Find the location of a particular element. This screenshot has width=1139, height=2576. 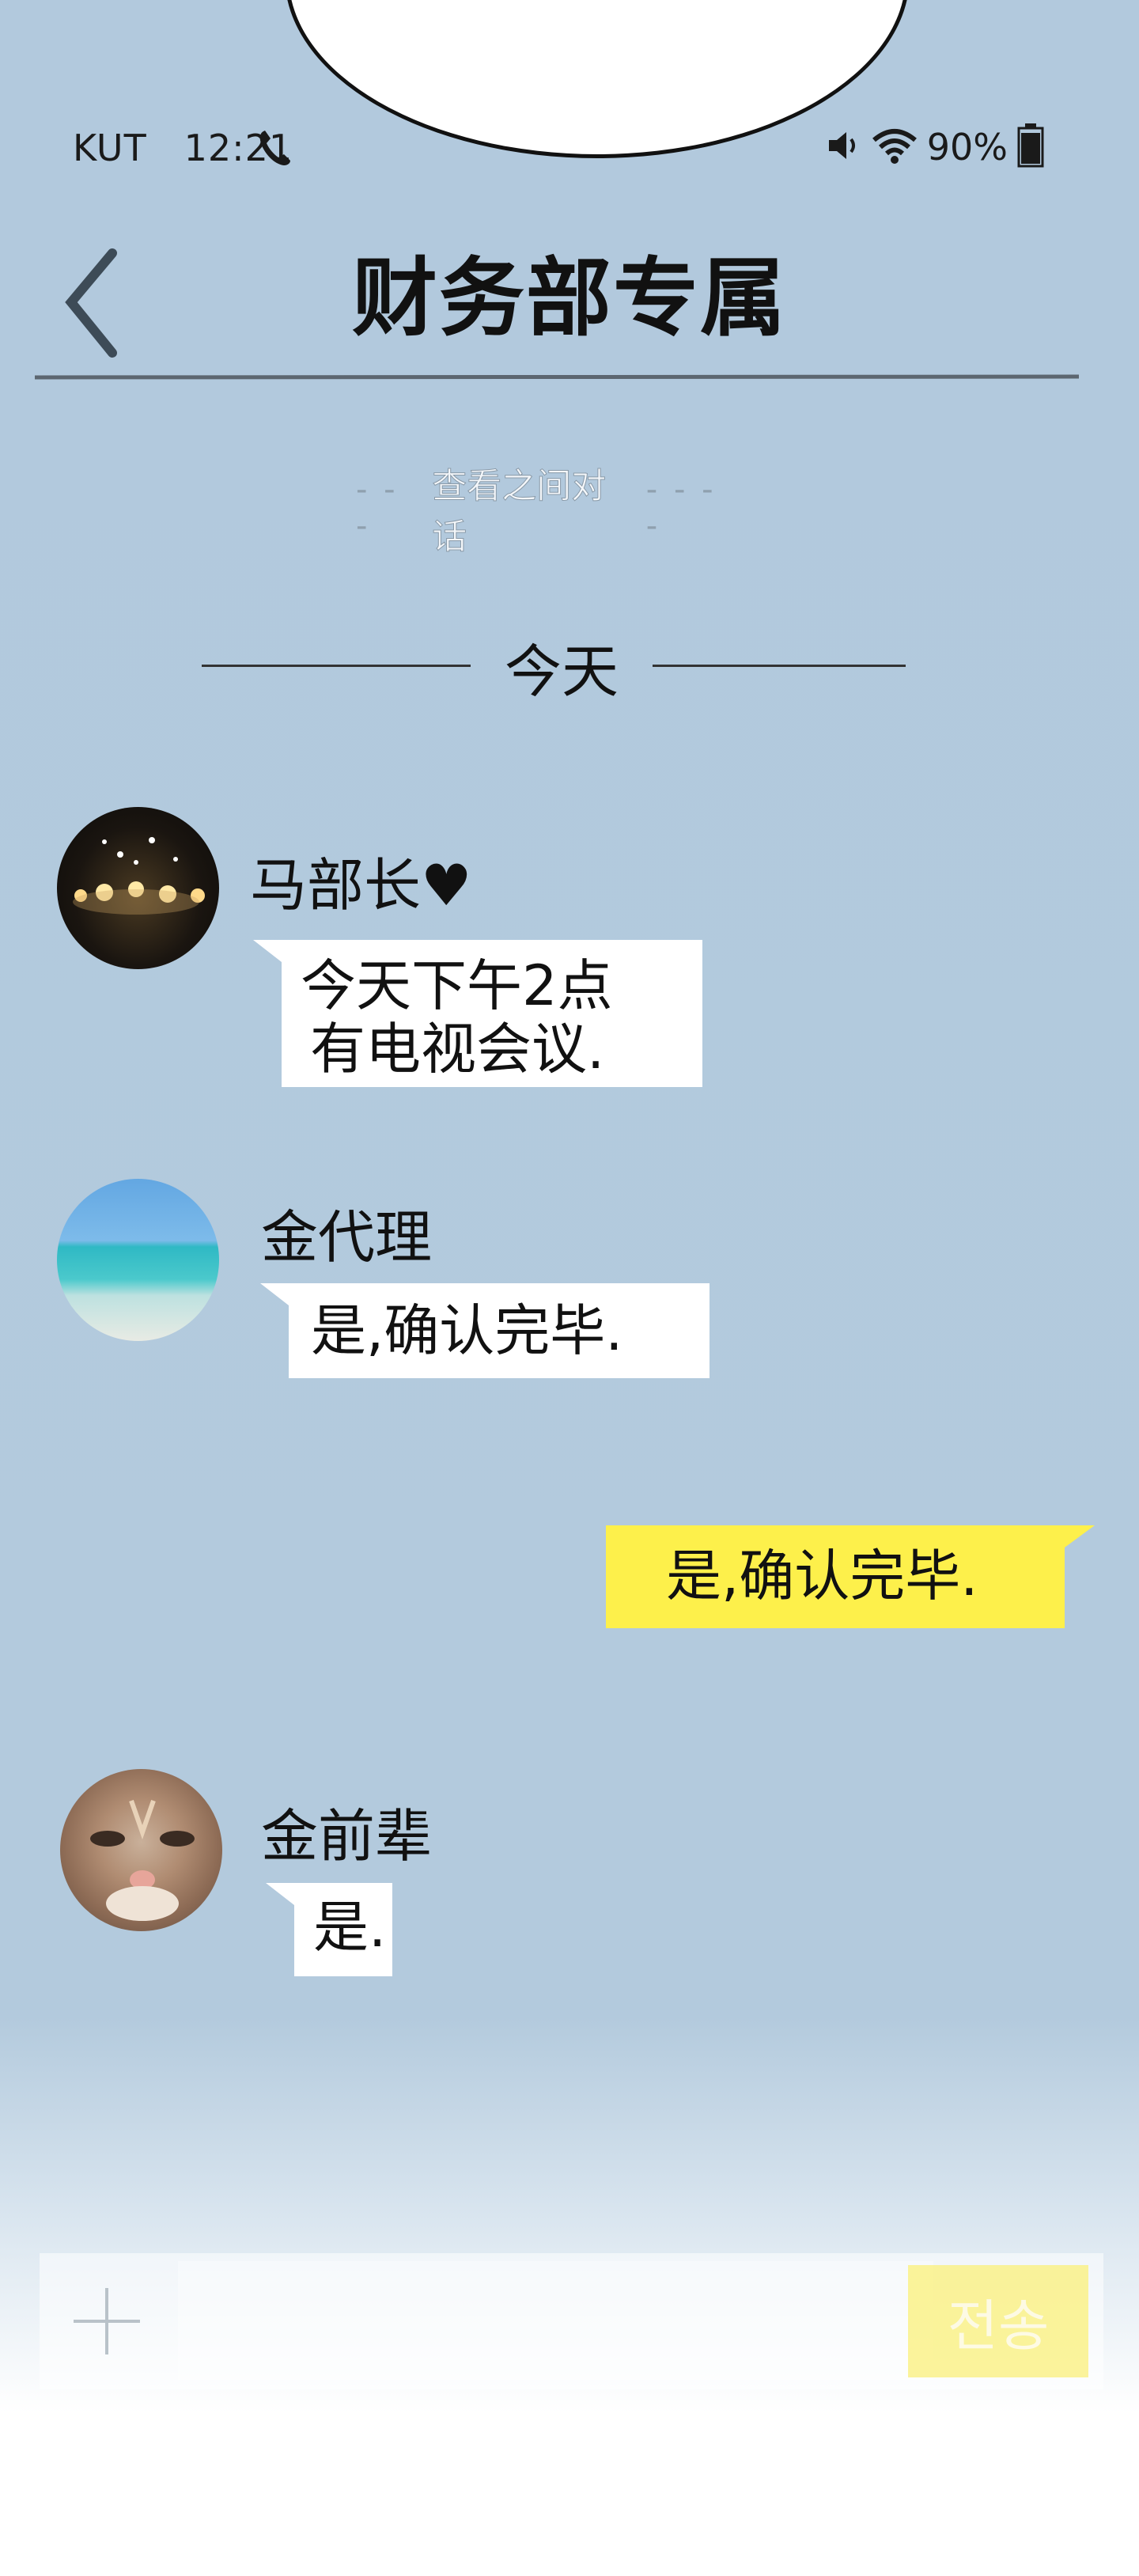

separator-line-left is located at coordinates (336, 666).